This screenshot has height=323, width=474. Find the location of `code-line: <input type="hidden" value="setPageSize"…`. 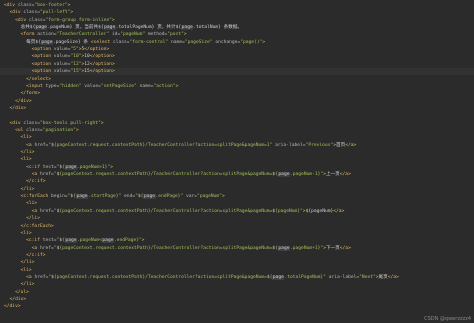

code-line: <input type="hidden" value="setPageSize"… is located at coordinates (237, 86).